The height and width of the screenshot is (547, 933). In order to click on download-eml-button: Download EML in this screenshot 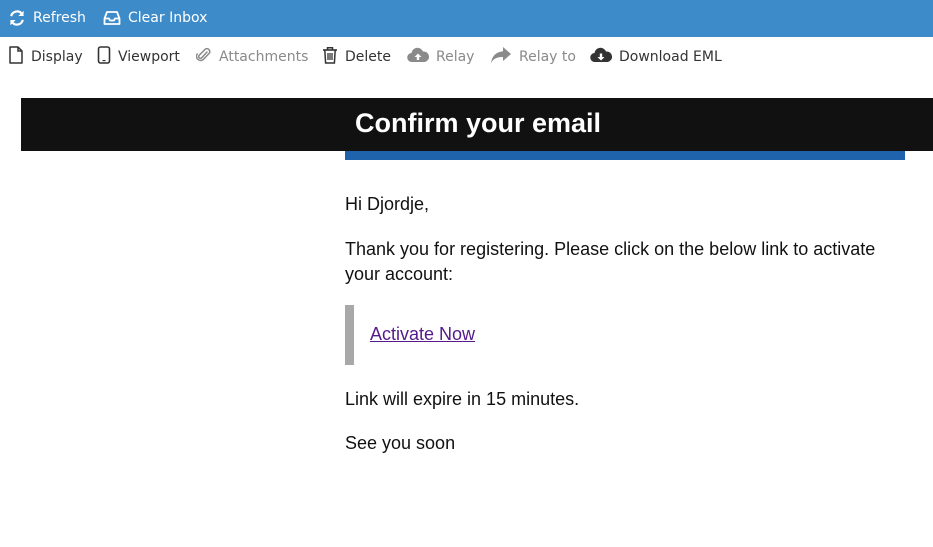, I will do `click(656, 57)`.